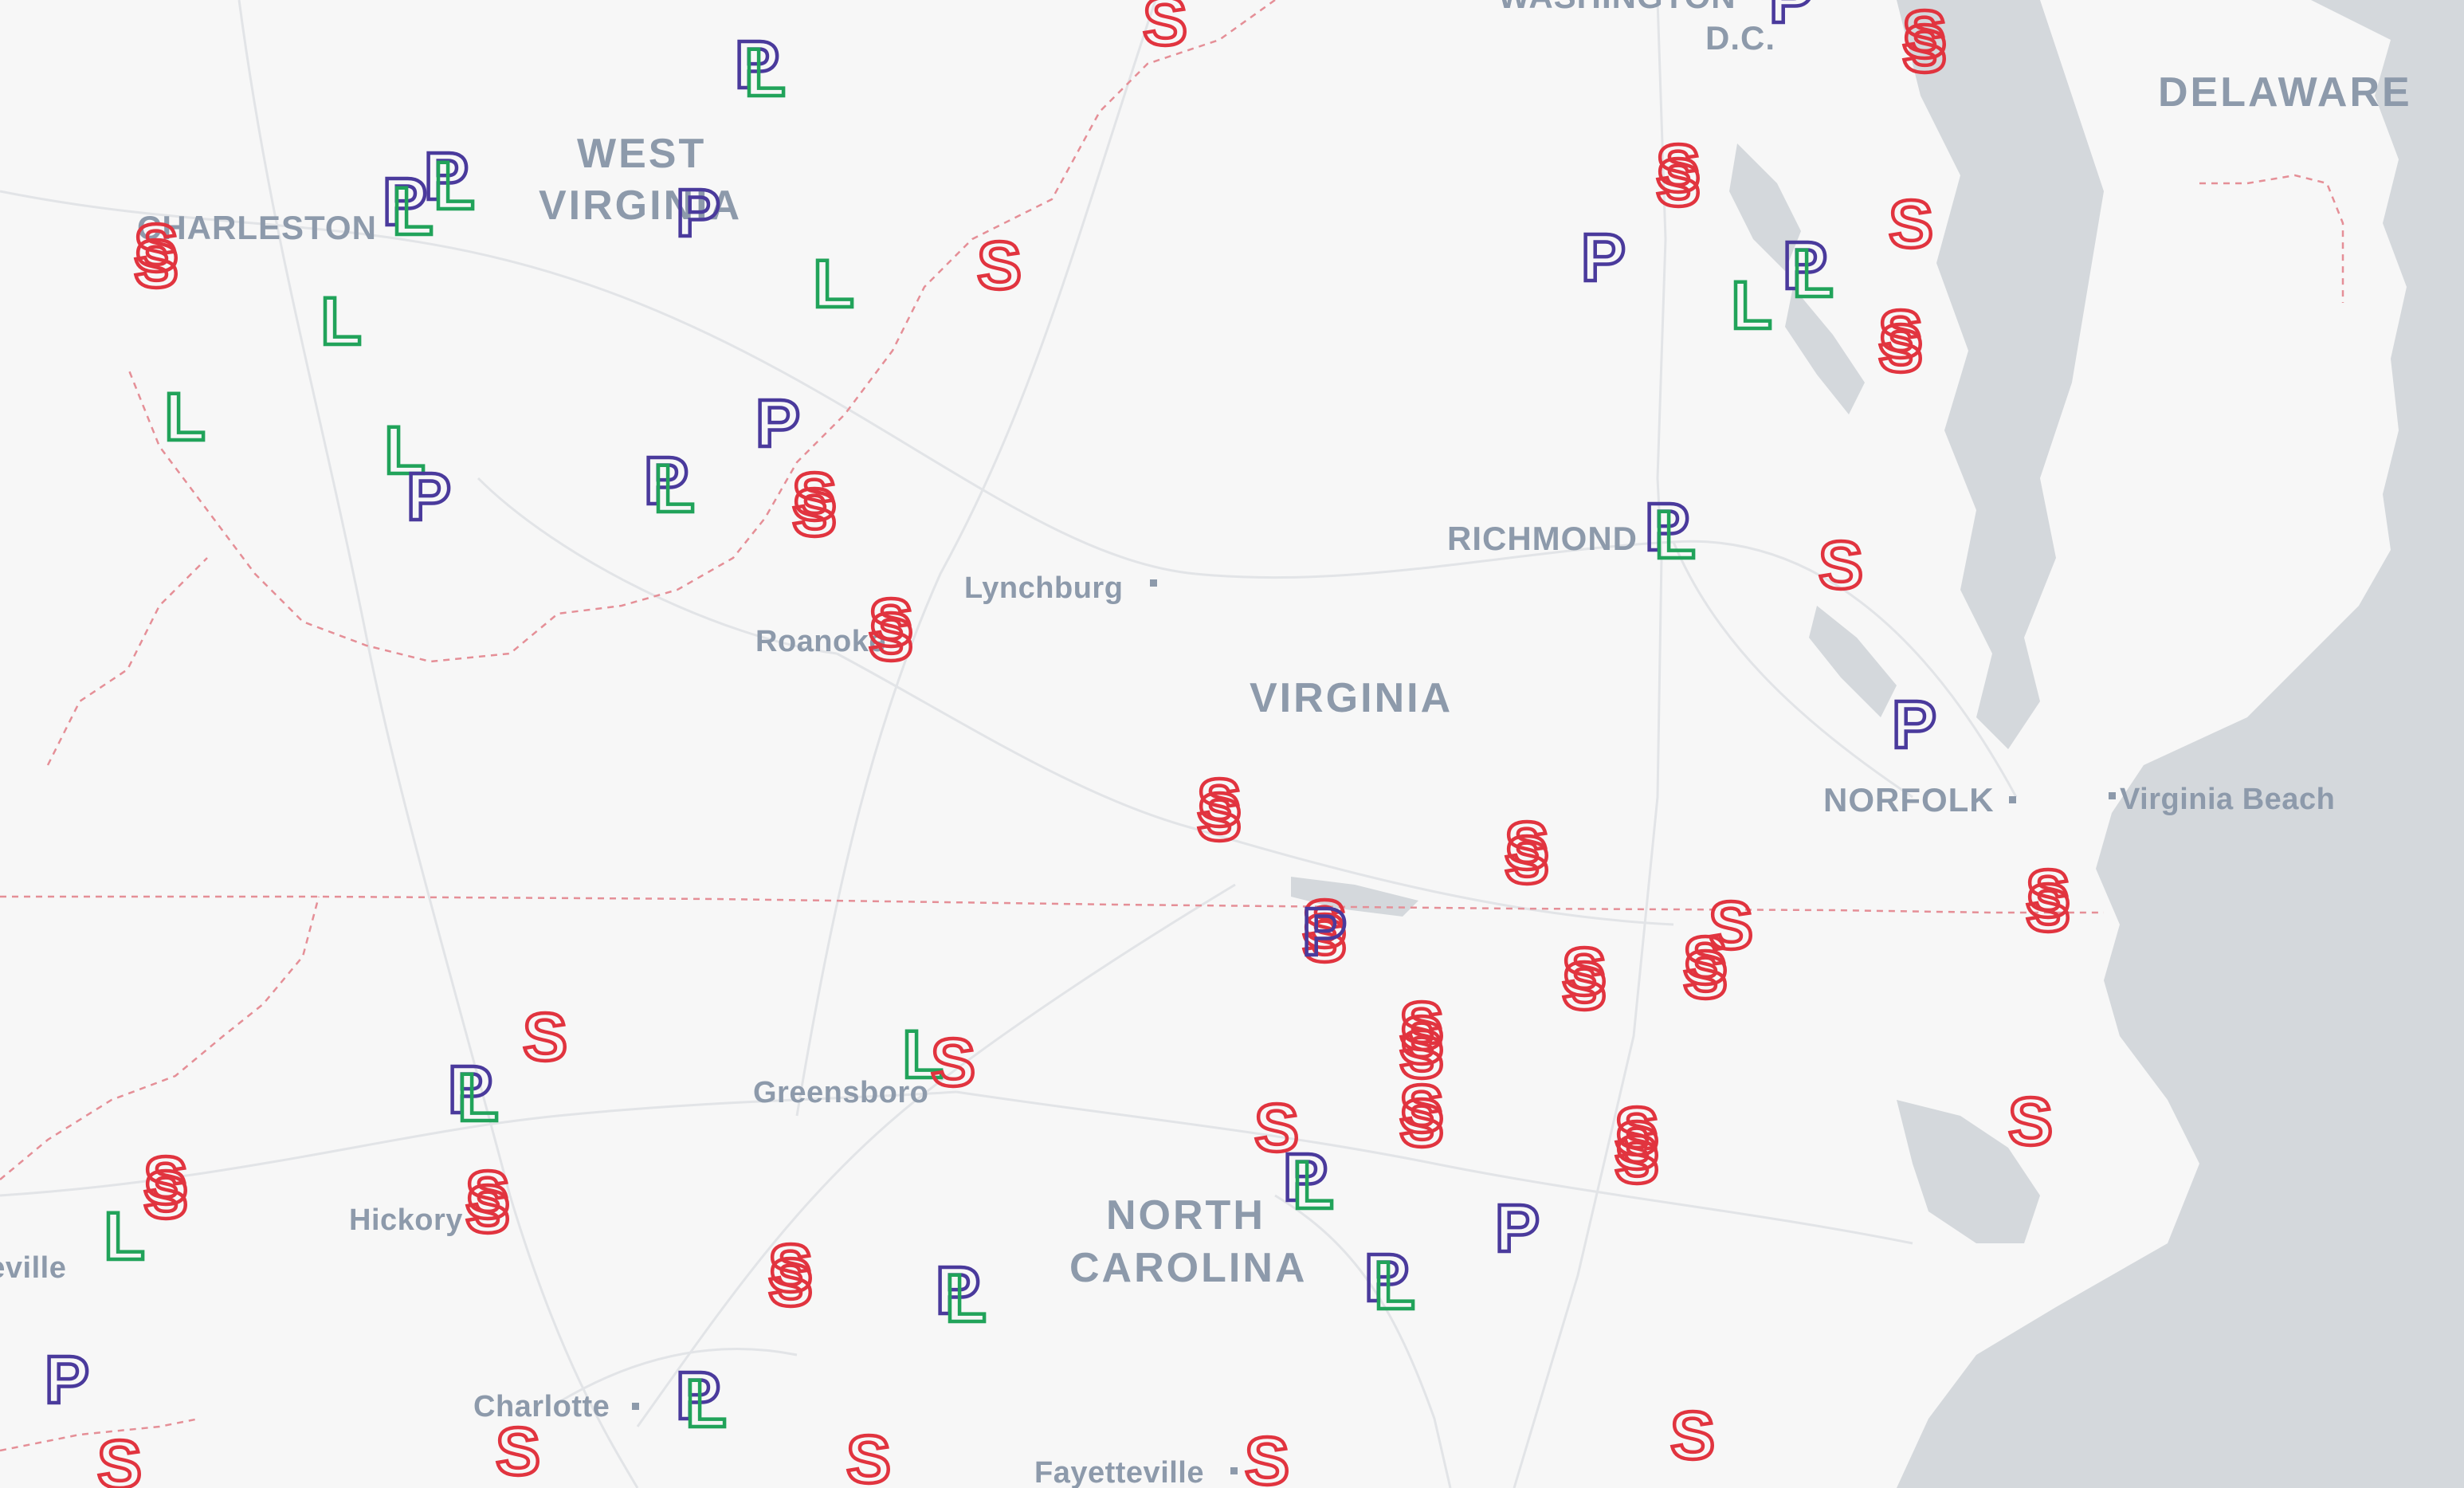  Describe the element at coordinates (1119, 1472) in the screenshot. I see `label-fayetteville: Fayetteville` at that location.